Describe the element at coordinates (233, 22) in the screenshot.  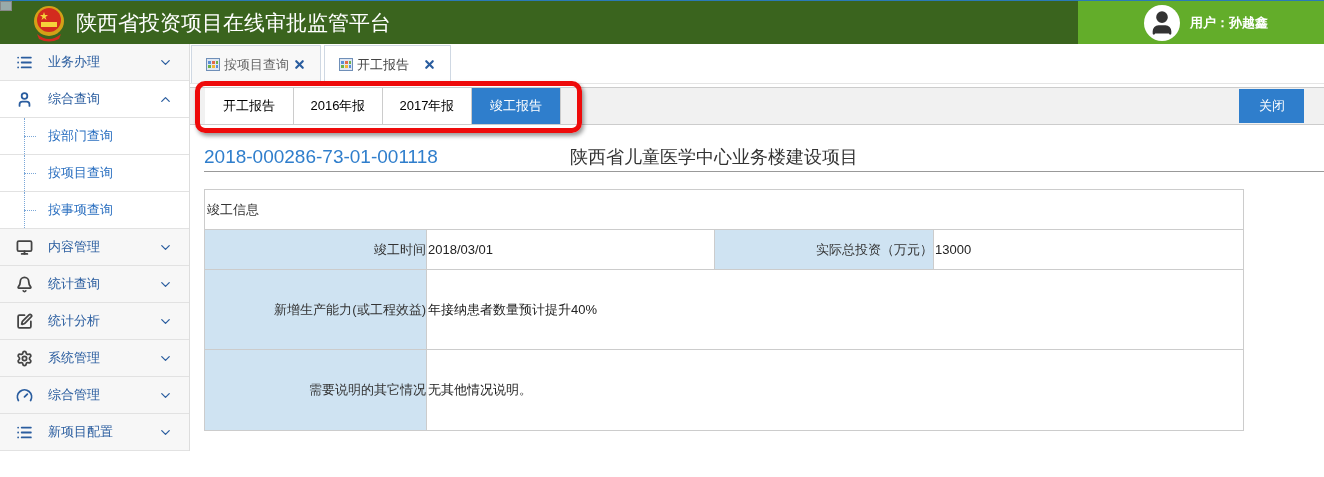
I see `app-title: 陕西省投资项目在线审批监管平台` at that location.